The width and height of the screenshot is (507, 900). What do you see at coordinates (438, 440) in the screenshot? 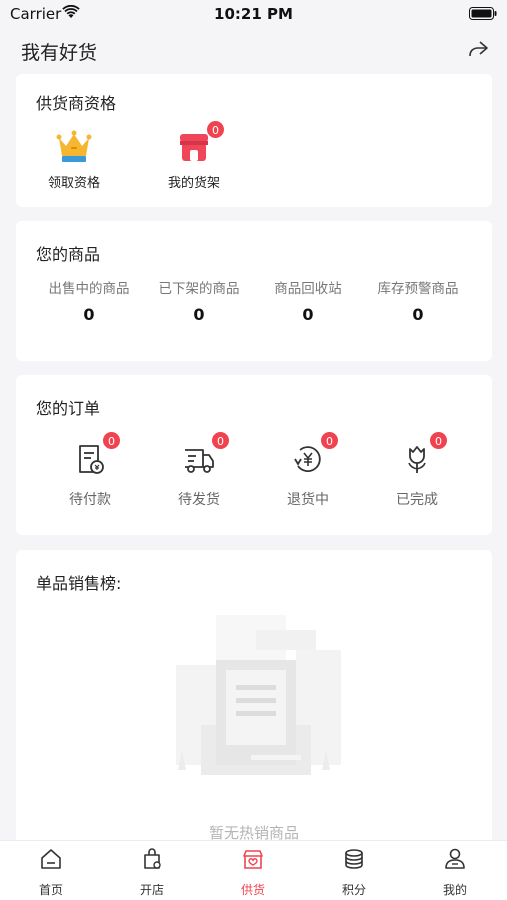
I see `completed-badge: 0` at bounding box center [438, 440].